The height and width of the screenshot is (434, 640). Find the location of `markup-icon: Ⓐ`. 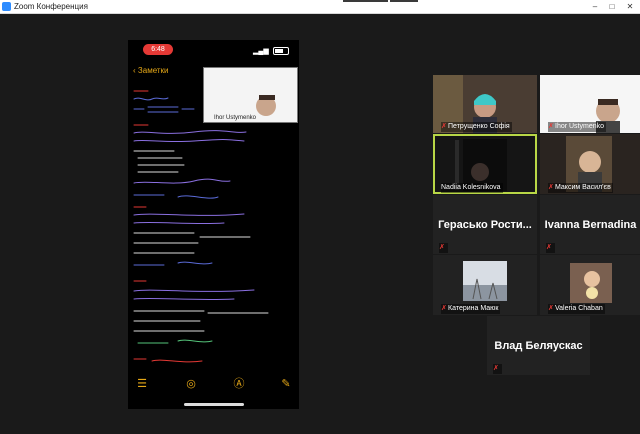

markup-icon: Ⓐ is located at coordinates (239, 384).